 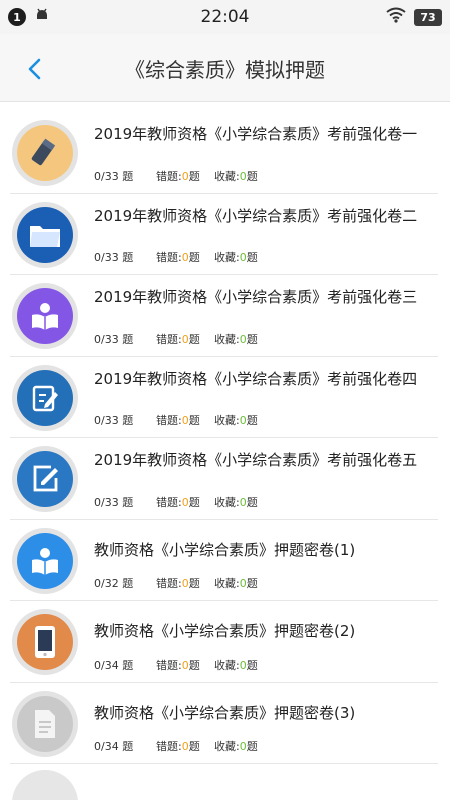 I want to click on edit-square-icon, so click(x=45, y=479).